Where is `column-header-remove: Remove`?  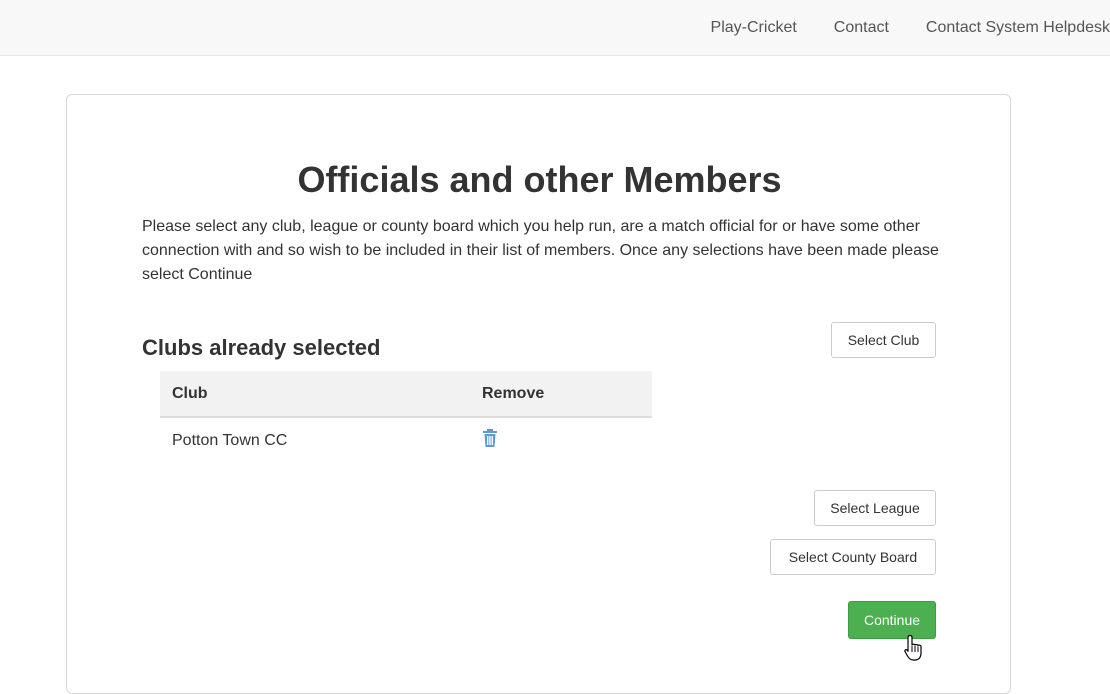
column-header-remove: Remove is located at coordinates (561, 394).